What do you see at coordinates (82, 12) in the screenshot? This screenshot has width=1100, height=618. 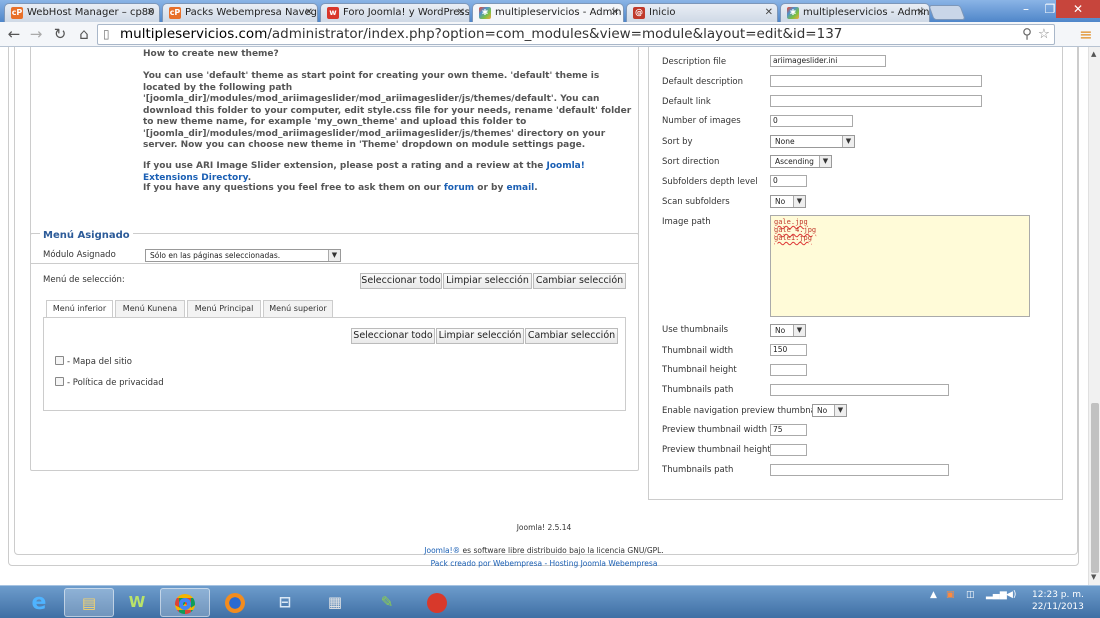 I see `browser-tab-whm: cP WebHost Manager – cp80 ✕` at bounding box center [82, 12].